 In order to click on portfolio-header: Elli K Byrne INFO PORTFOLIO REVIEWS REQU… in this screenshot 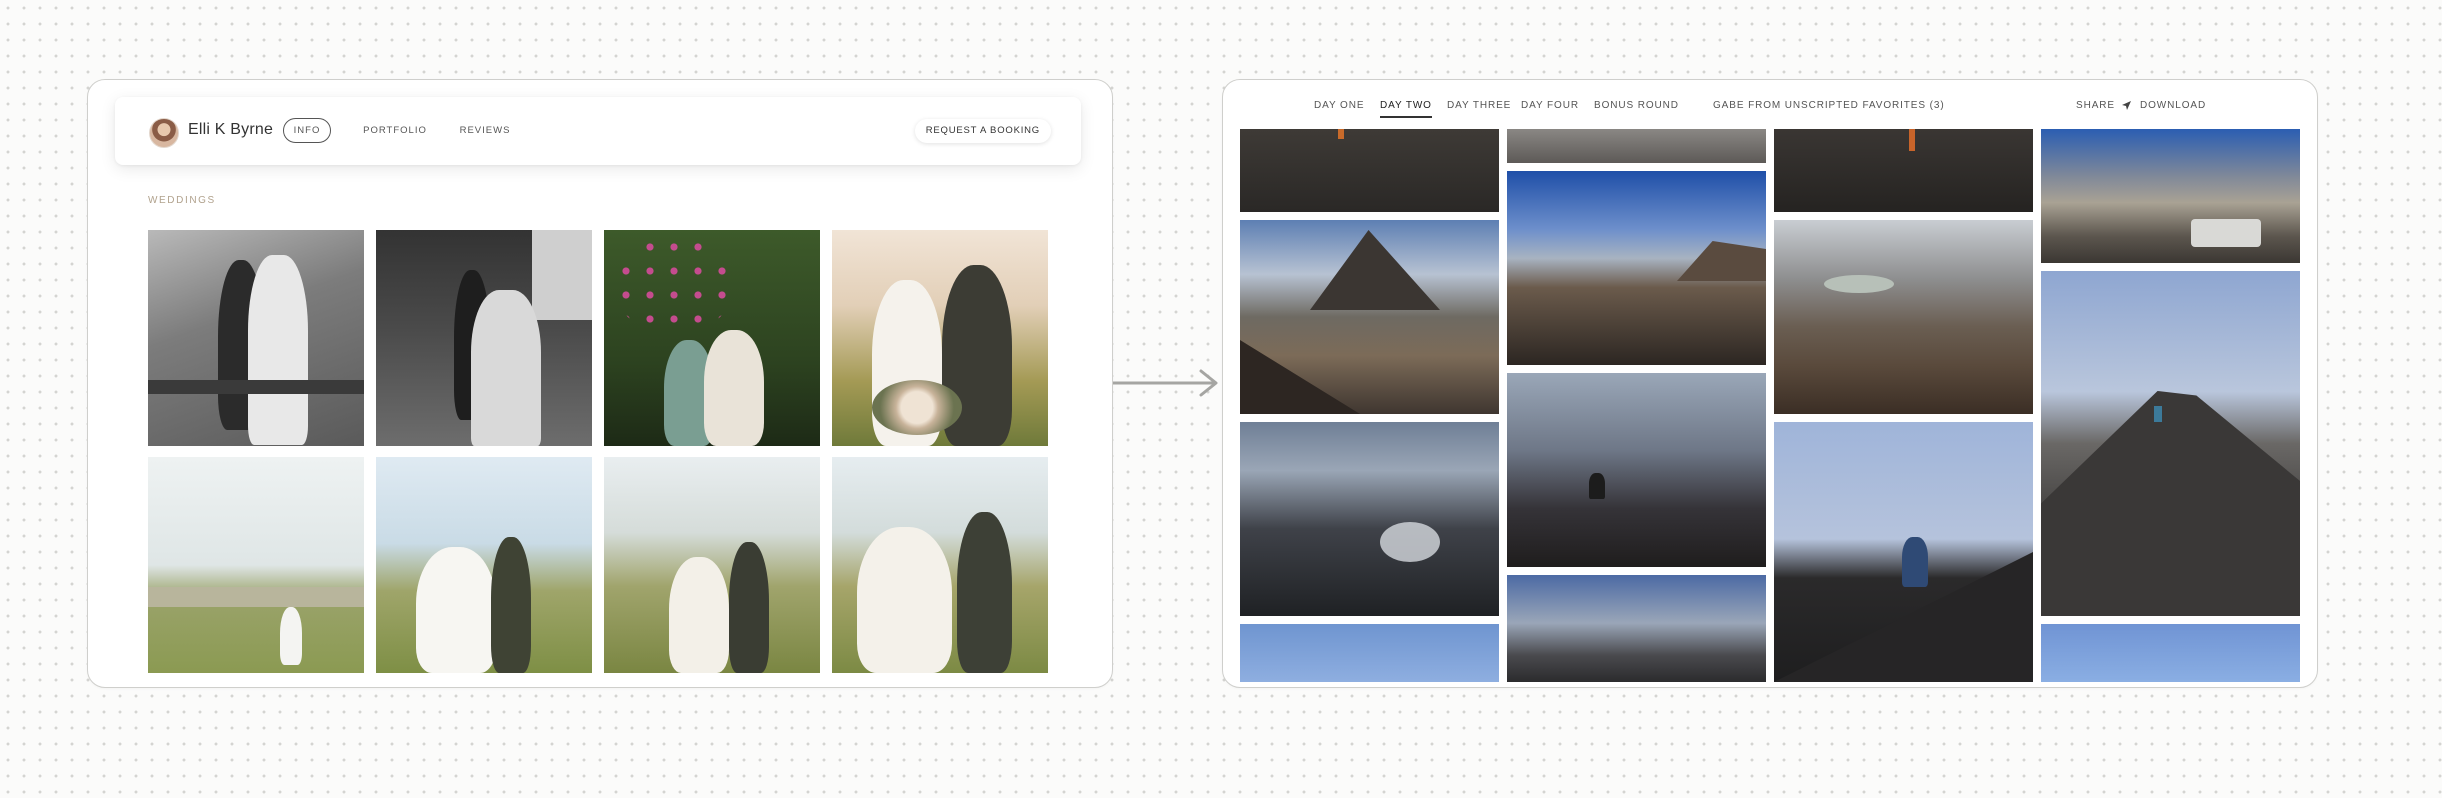, I will do `click(598, 131)`.